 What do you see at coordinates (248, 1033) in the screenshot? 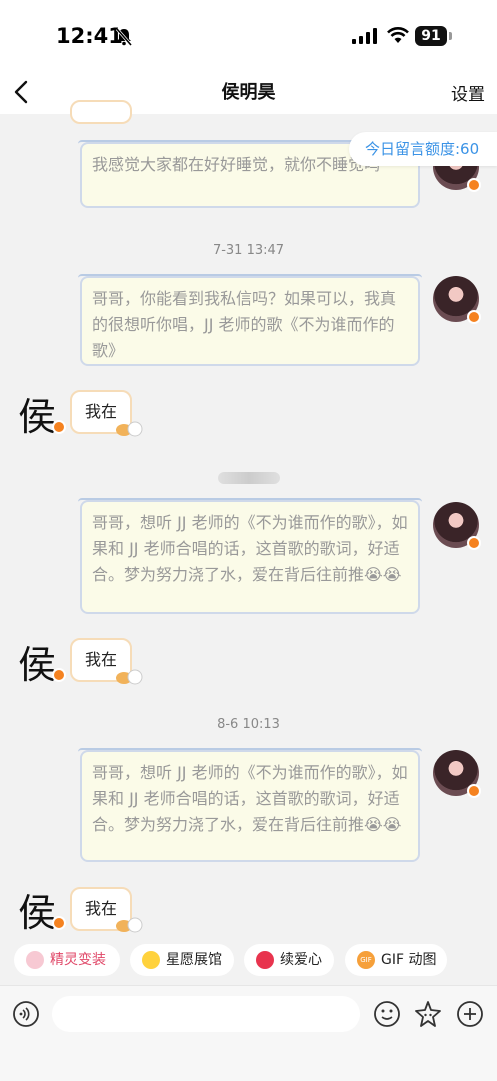
I see `input-bar` at bounding box center [248, 1033].